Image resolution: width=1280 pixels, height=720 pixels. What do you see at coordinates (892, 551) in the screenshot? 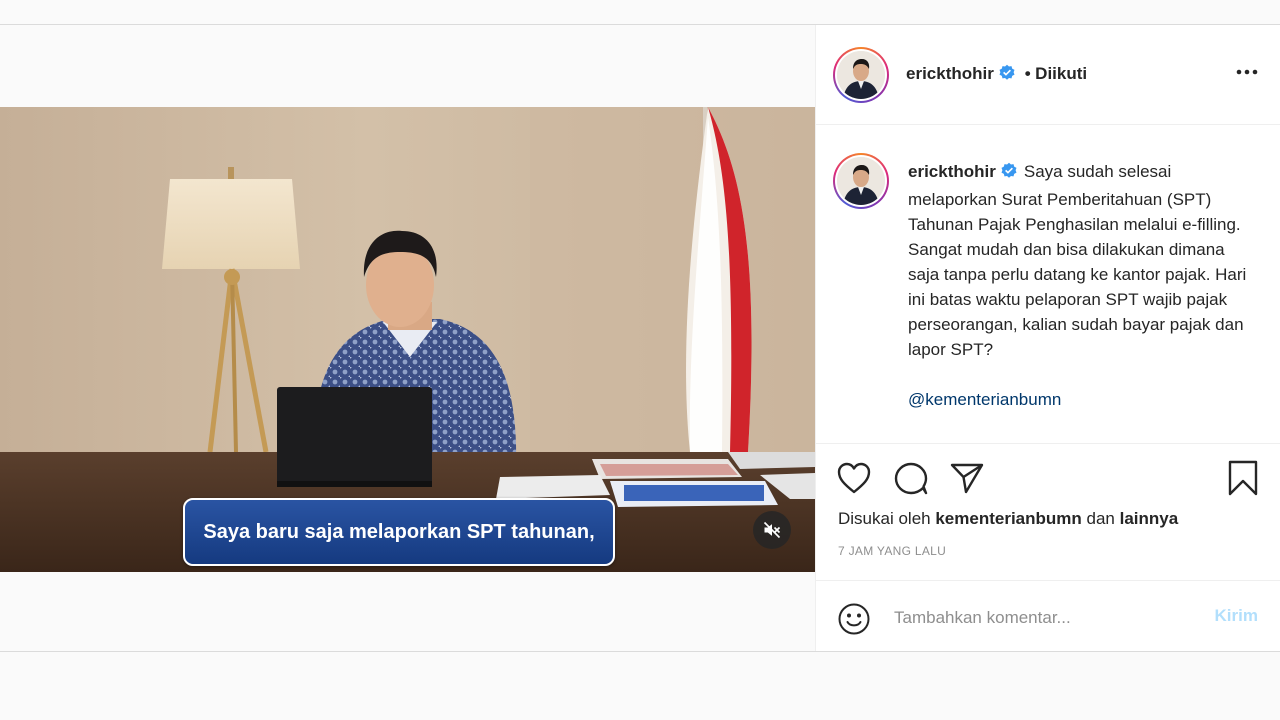
I see `post-timestamp: 7 JAM YANG LALU` at bounding box center [892, 551].